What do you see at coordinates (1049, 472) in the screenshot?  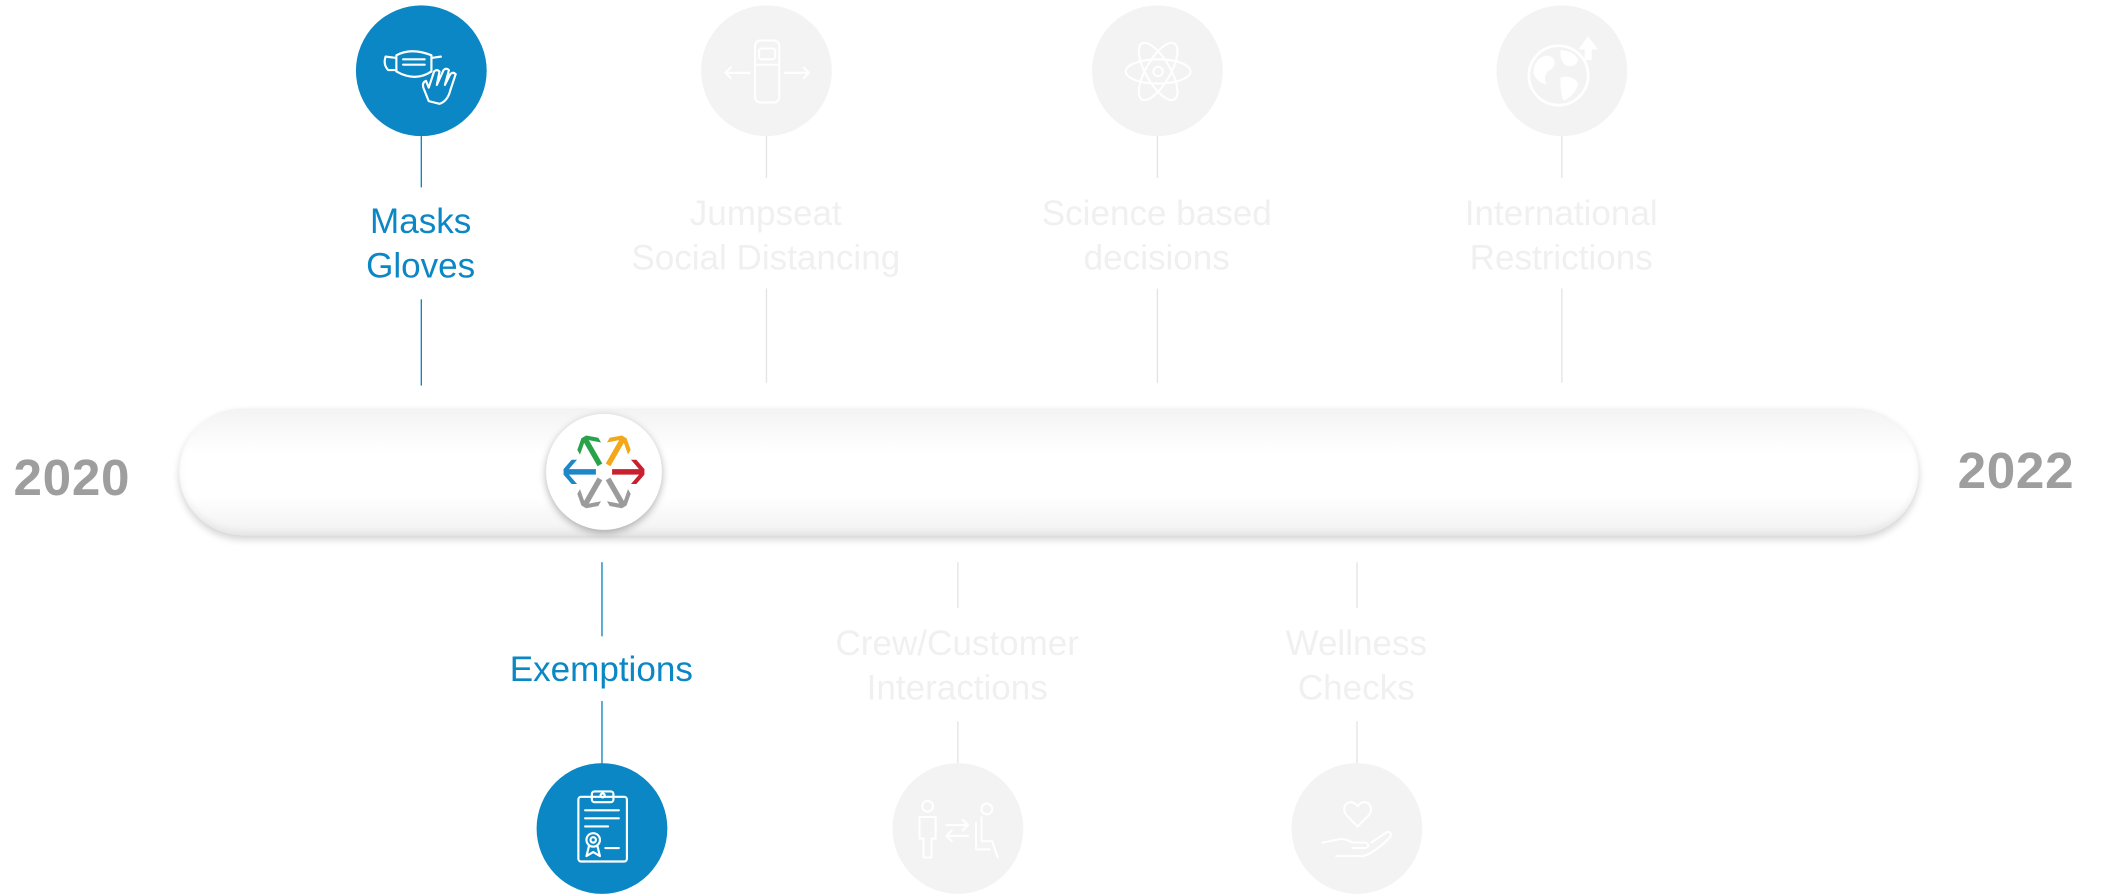 I see `timeline-track` at bounding box center [1049, 472].